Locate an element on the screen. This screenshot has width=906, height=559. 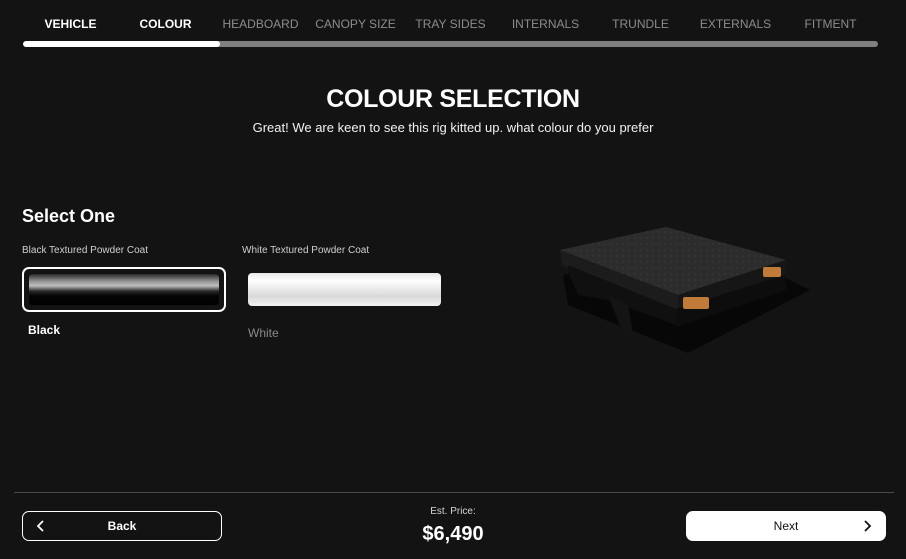
colour-option-white: White Textured Powder Coat White is located at coordinates (344, 292).